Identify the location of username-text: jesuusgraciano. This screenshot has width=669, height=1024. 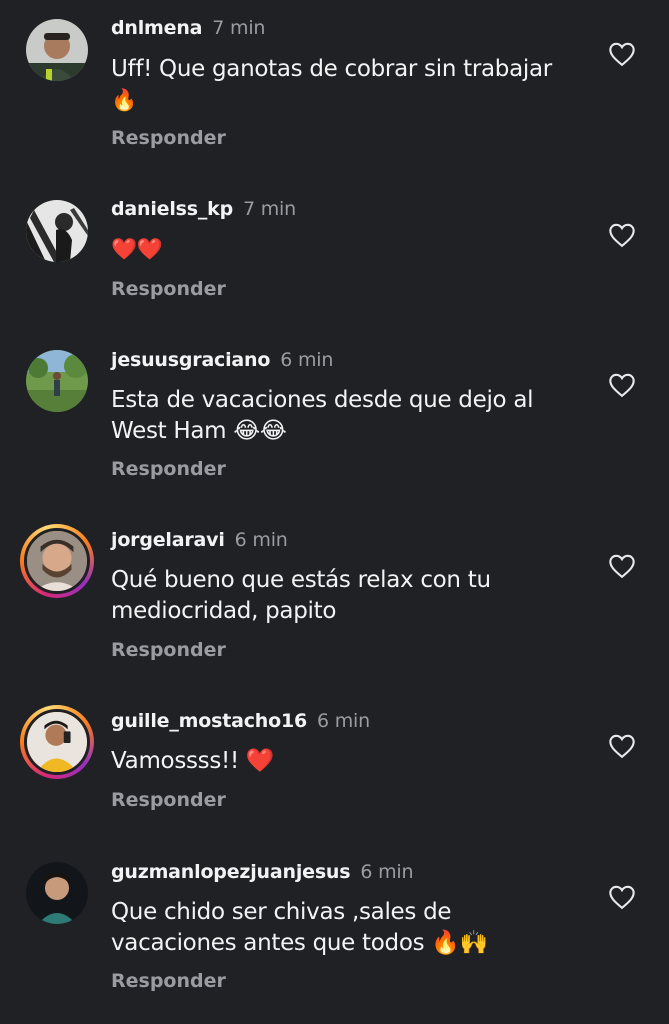
(190, 360).